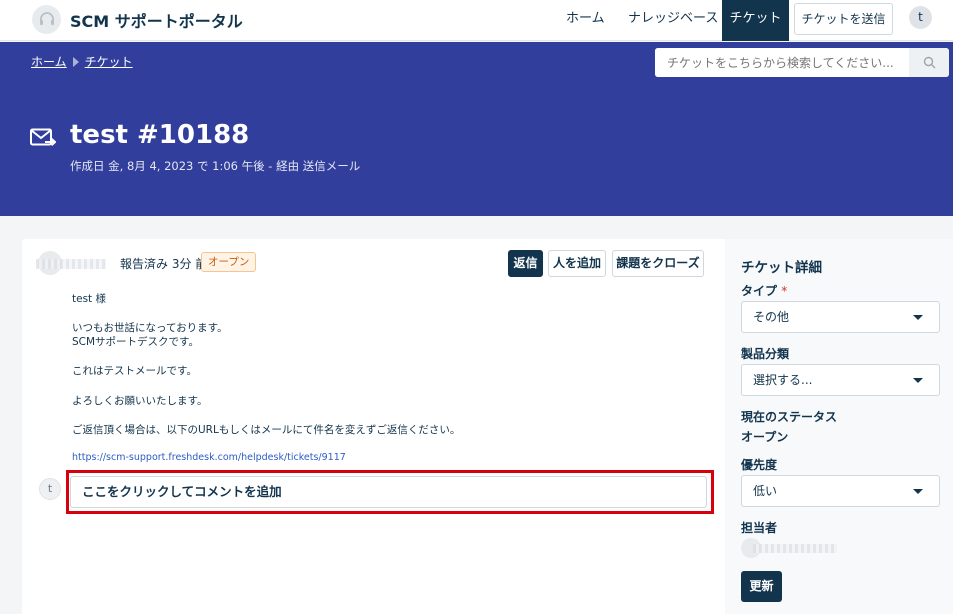 The height and width of the screenshot is (614, 953). I want to click on type-label: タイプ *, so click(764, 290).